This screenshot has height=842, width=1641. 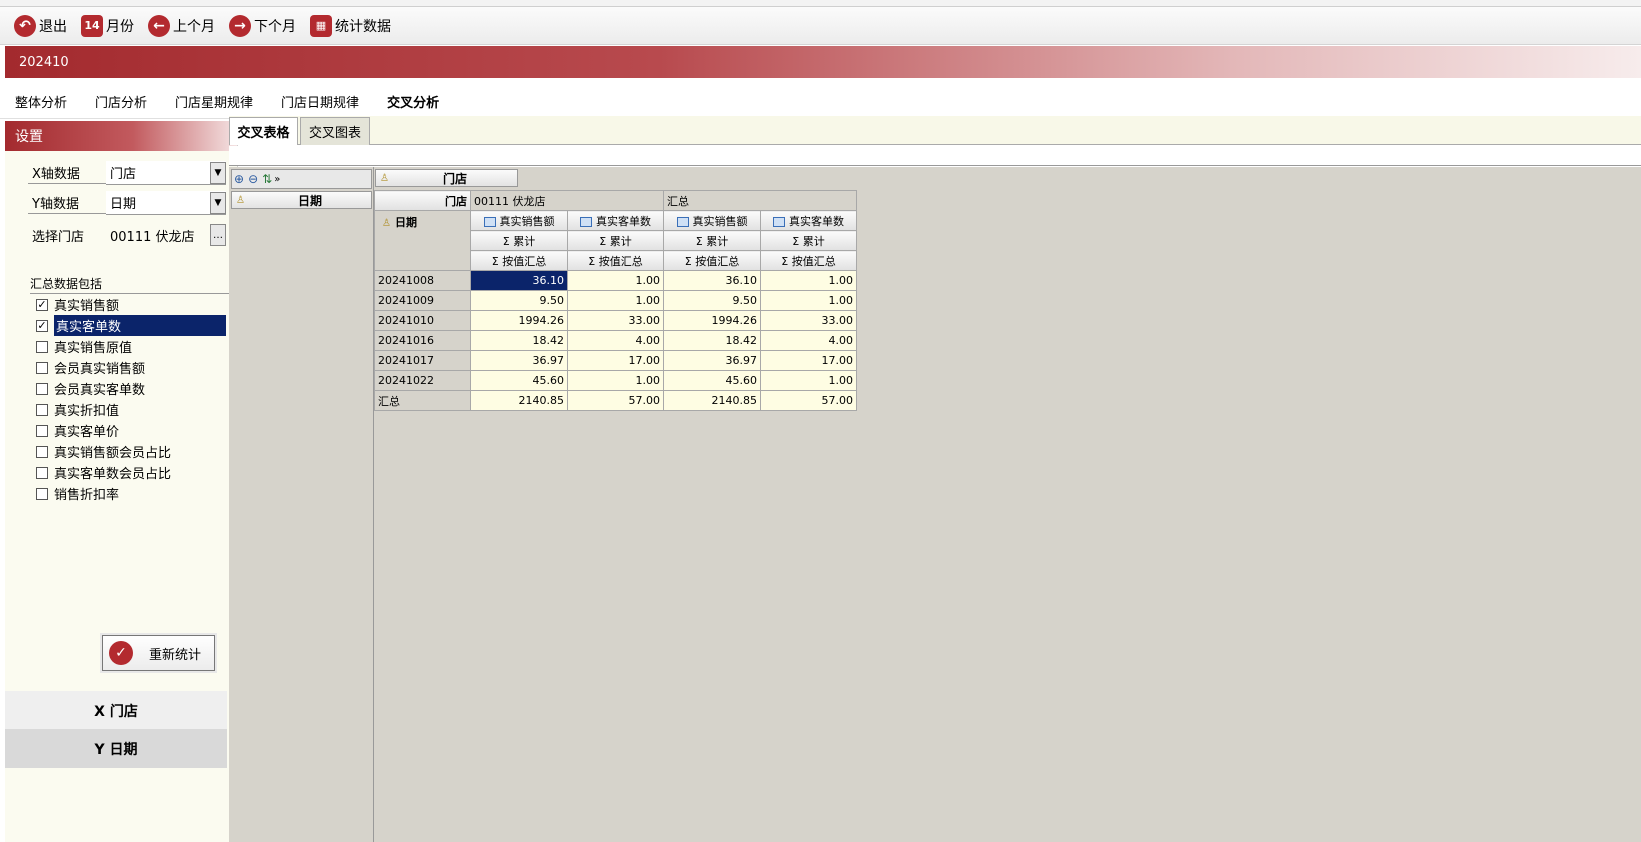 What do you see at coordinates (422, 360) in the screenshot?
I see `row-date: 20241017` at bounding box center [422, 360].